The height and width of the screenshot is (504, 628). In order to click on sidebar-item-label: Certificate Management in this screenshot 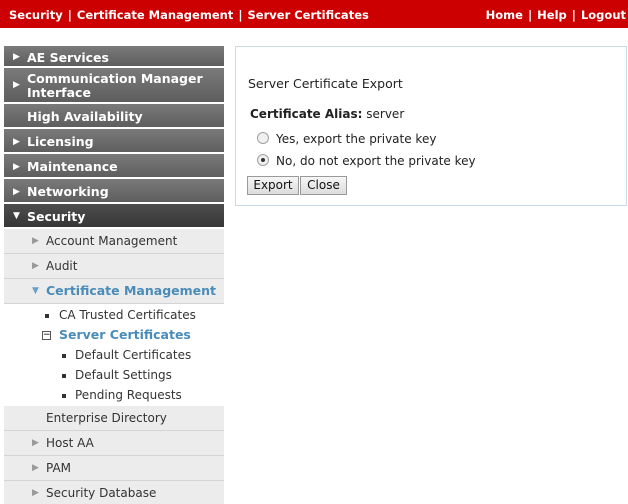, I will do `click(131, 290)`.